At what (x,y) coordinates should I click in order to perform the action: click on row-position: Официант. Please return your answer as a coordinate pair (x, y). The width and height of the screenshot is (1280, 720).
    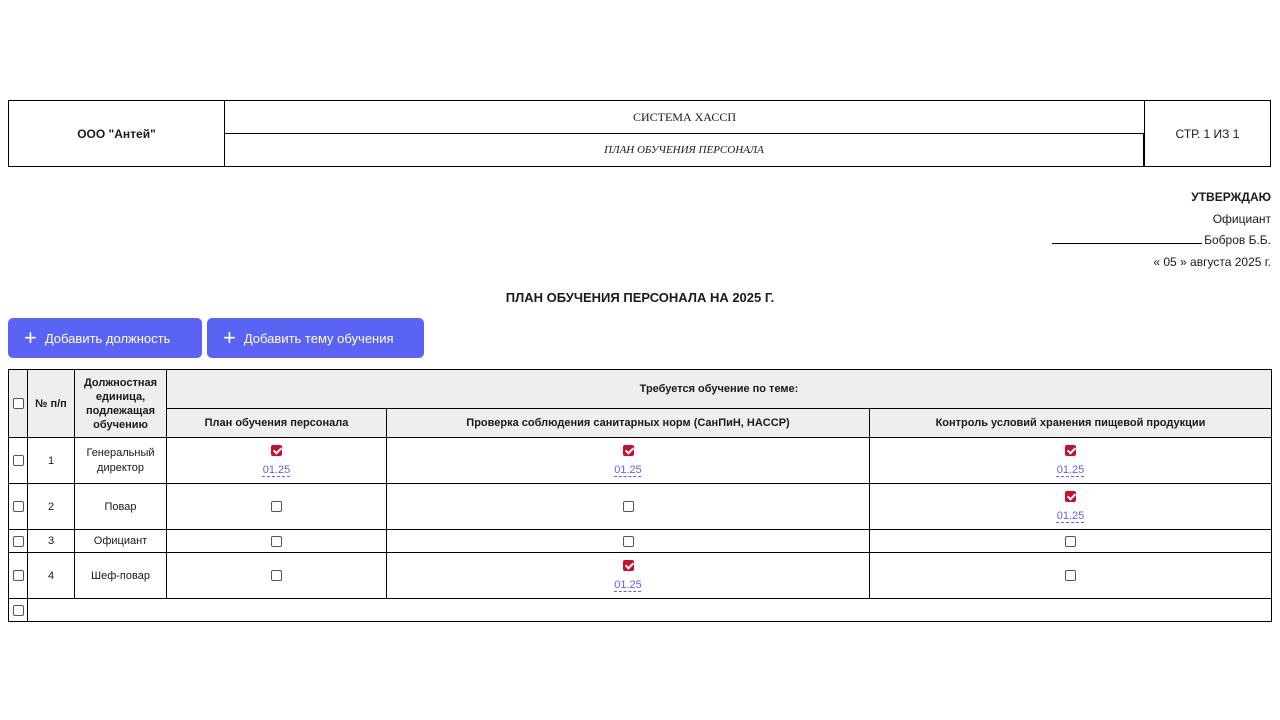
    Looking at the image, I should click on (120, 541).